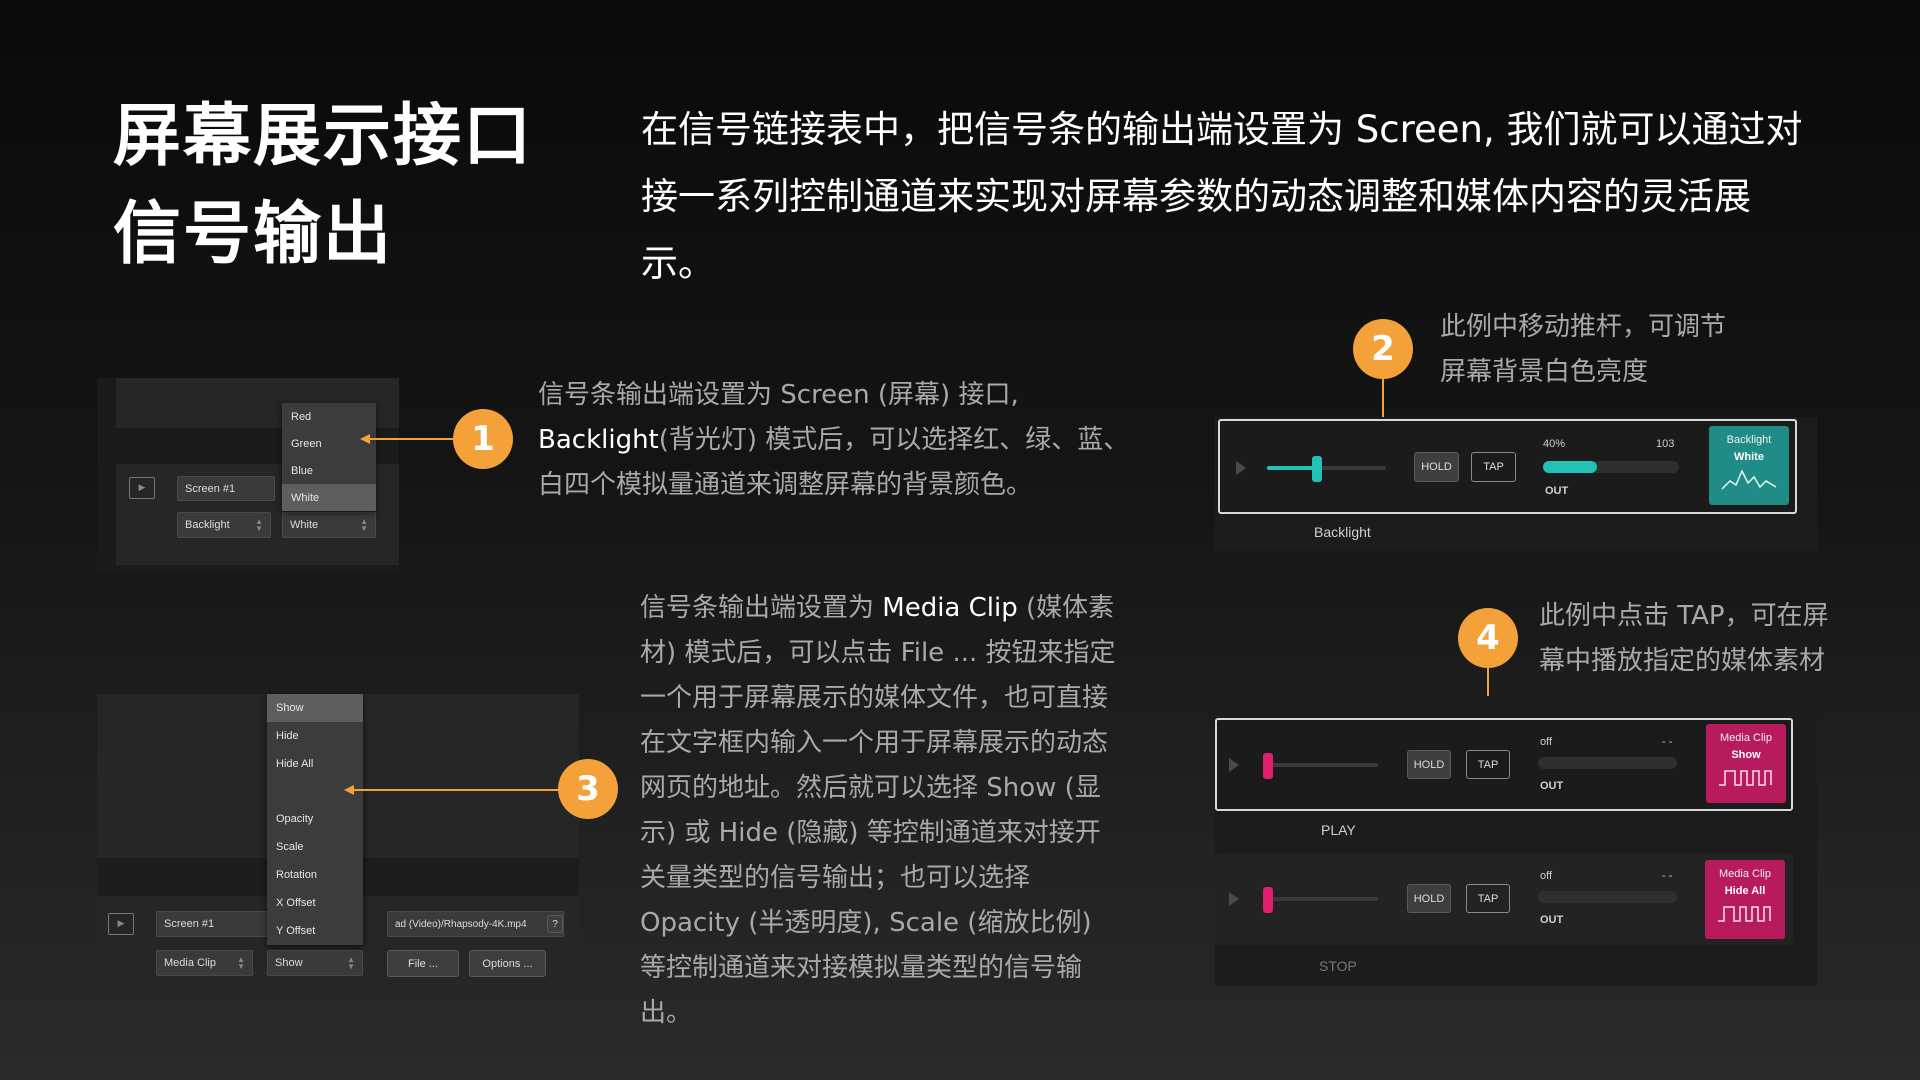 The image size is (1920, 1080). What do you see at coordinates (315, 875) in the screenshot?
I see `menu-item-rotation: Rotation` at bounding box center [315, 875].